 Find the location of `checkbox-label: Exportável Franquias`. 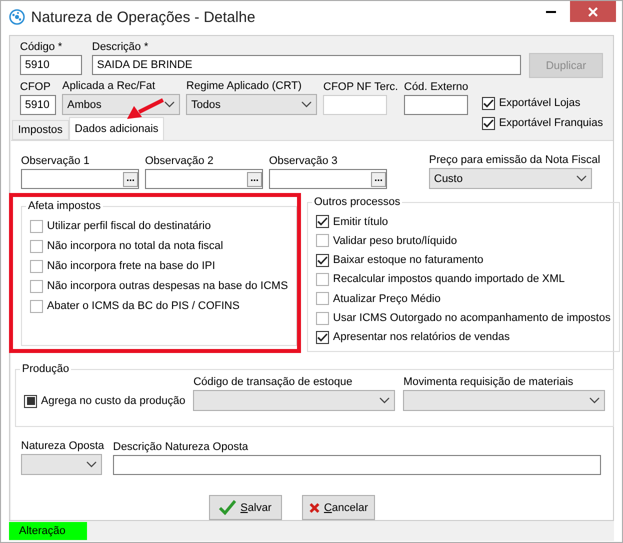

checkbox-label: Exportável Franquias is located at coordinates (551, 123).